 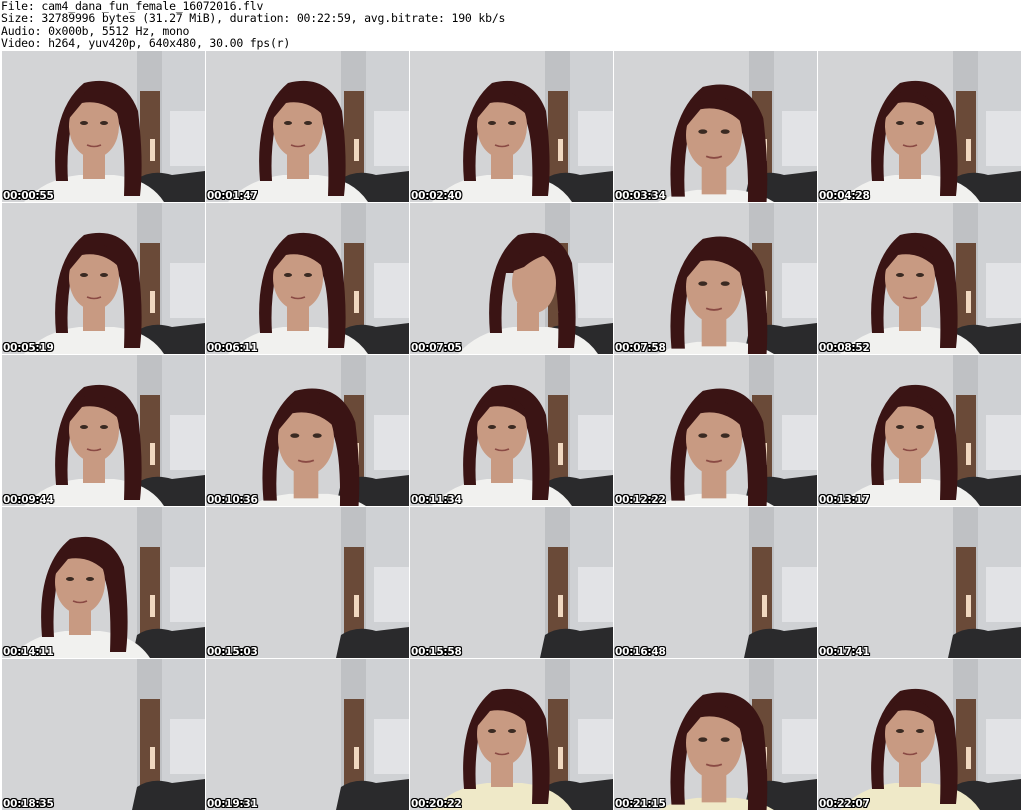 I want to click on thumbnail-timestamp: 00:21:15, so click(x=640, y=804).